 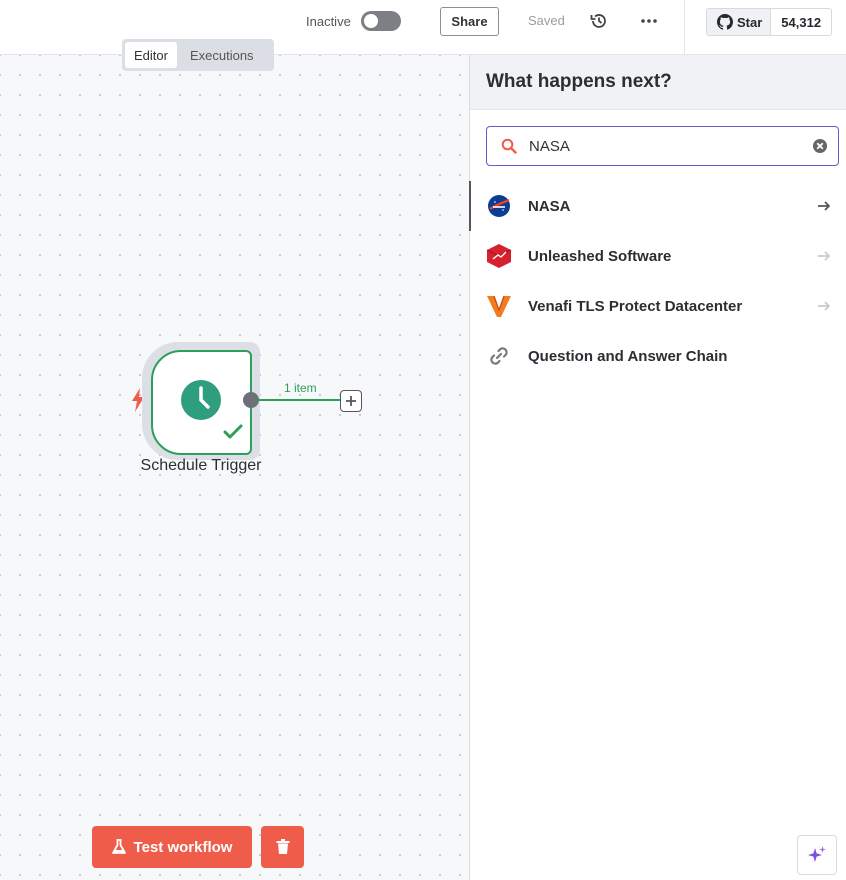 I want to click on sparkle-icon, so click(x=817, y=854).